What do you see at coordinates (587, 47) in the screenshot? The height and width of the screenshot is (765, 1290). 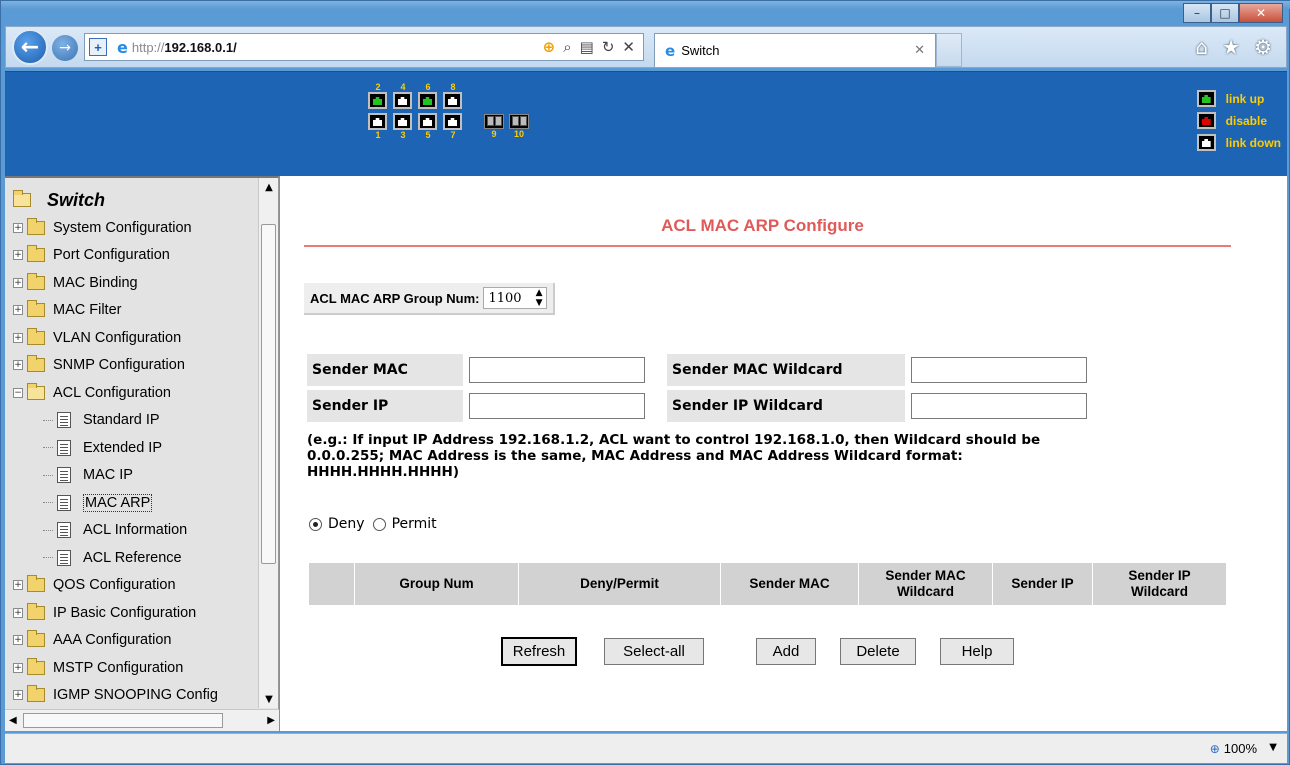 I see `compat-view-icon: ▤` at bounding box center [587, 47].